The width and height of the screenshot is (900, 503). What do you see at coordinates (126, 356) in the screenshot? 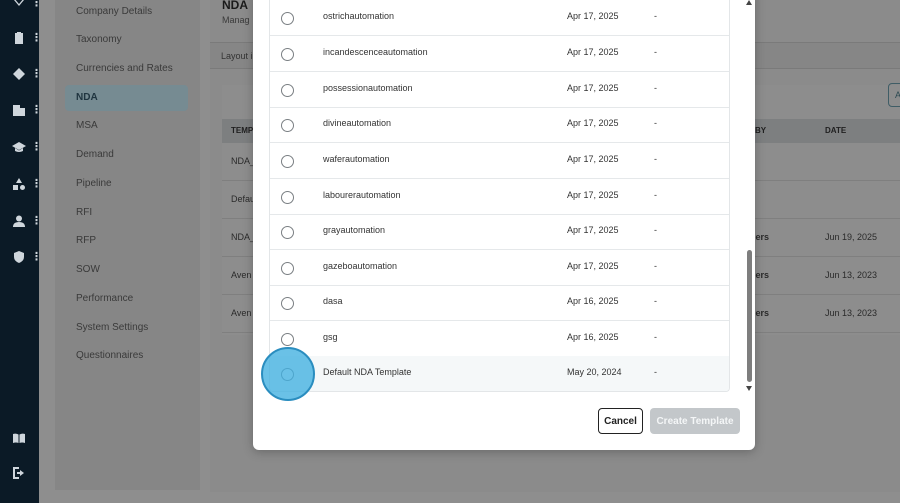
I see `nav-item-questionnaires: Questionnaires` at bounding box center [126, 356].